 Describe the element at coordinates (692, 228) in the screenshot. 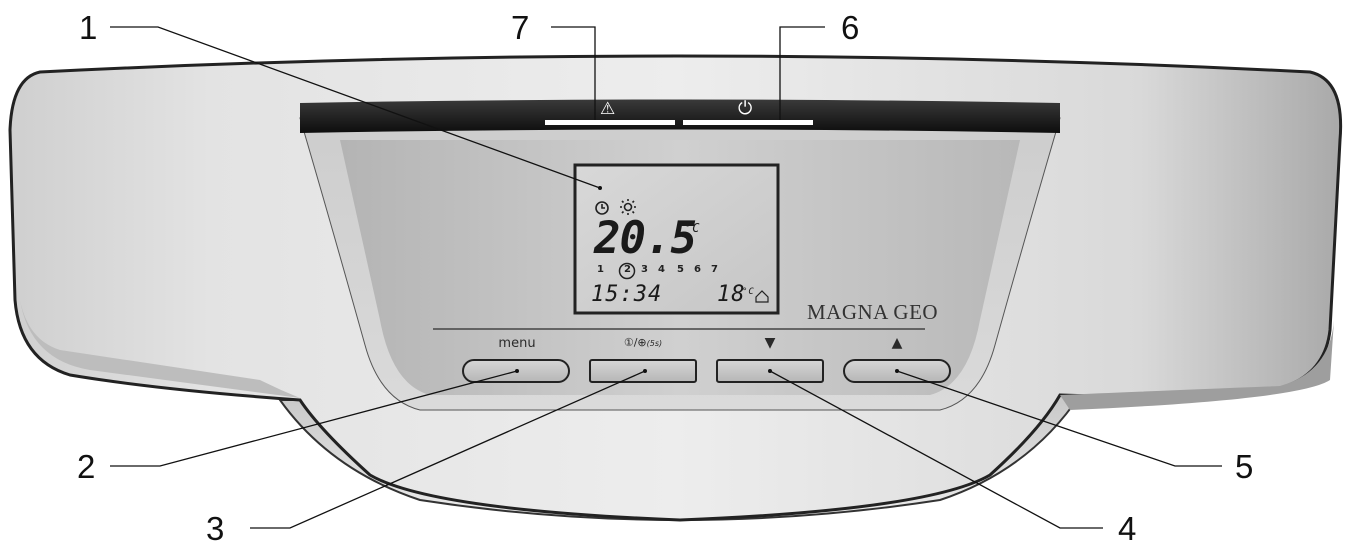

I see `temperature-unit: °C` at that location.